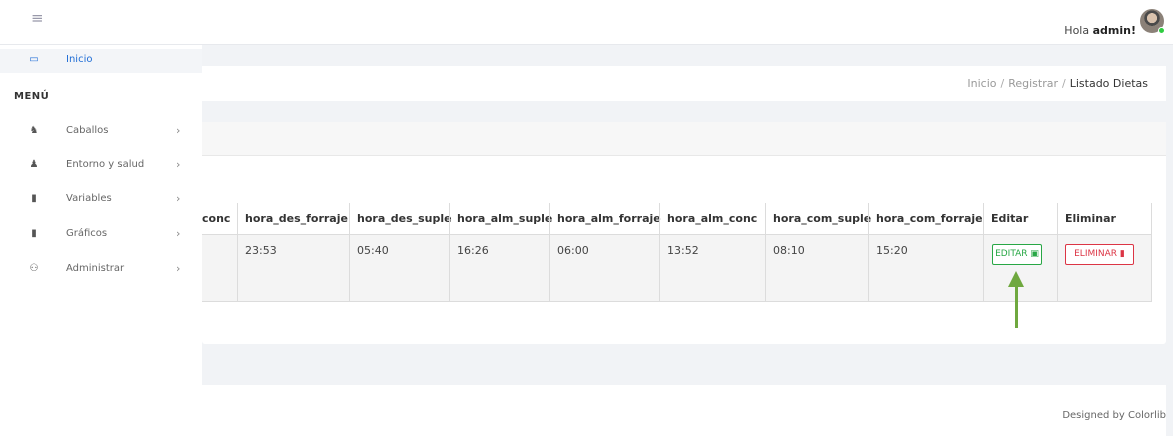  What do you see at coordinates (1104, 219) in the screenshot?
I see `col-header-eliminar: Eliminar` at bounding box center [1104, 219].